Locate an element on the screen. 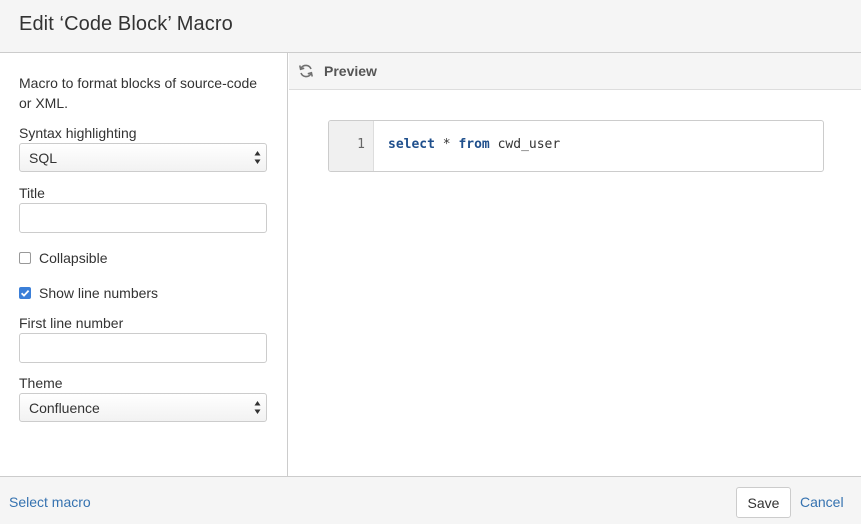 This screenshot has height=524, width=861. code-keyword: select is located at coordinates (411, 144).